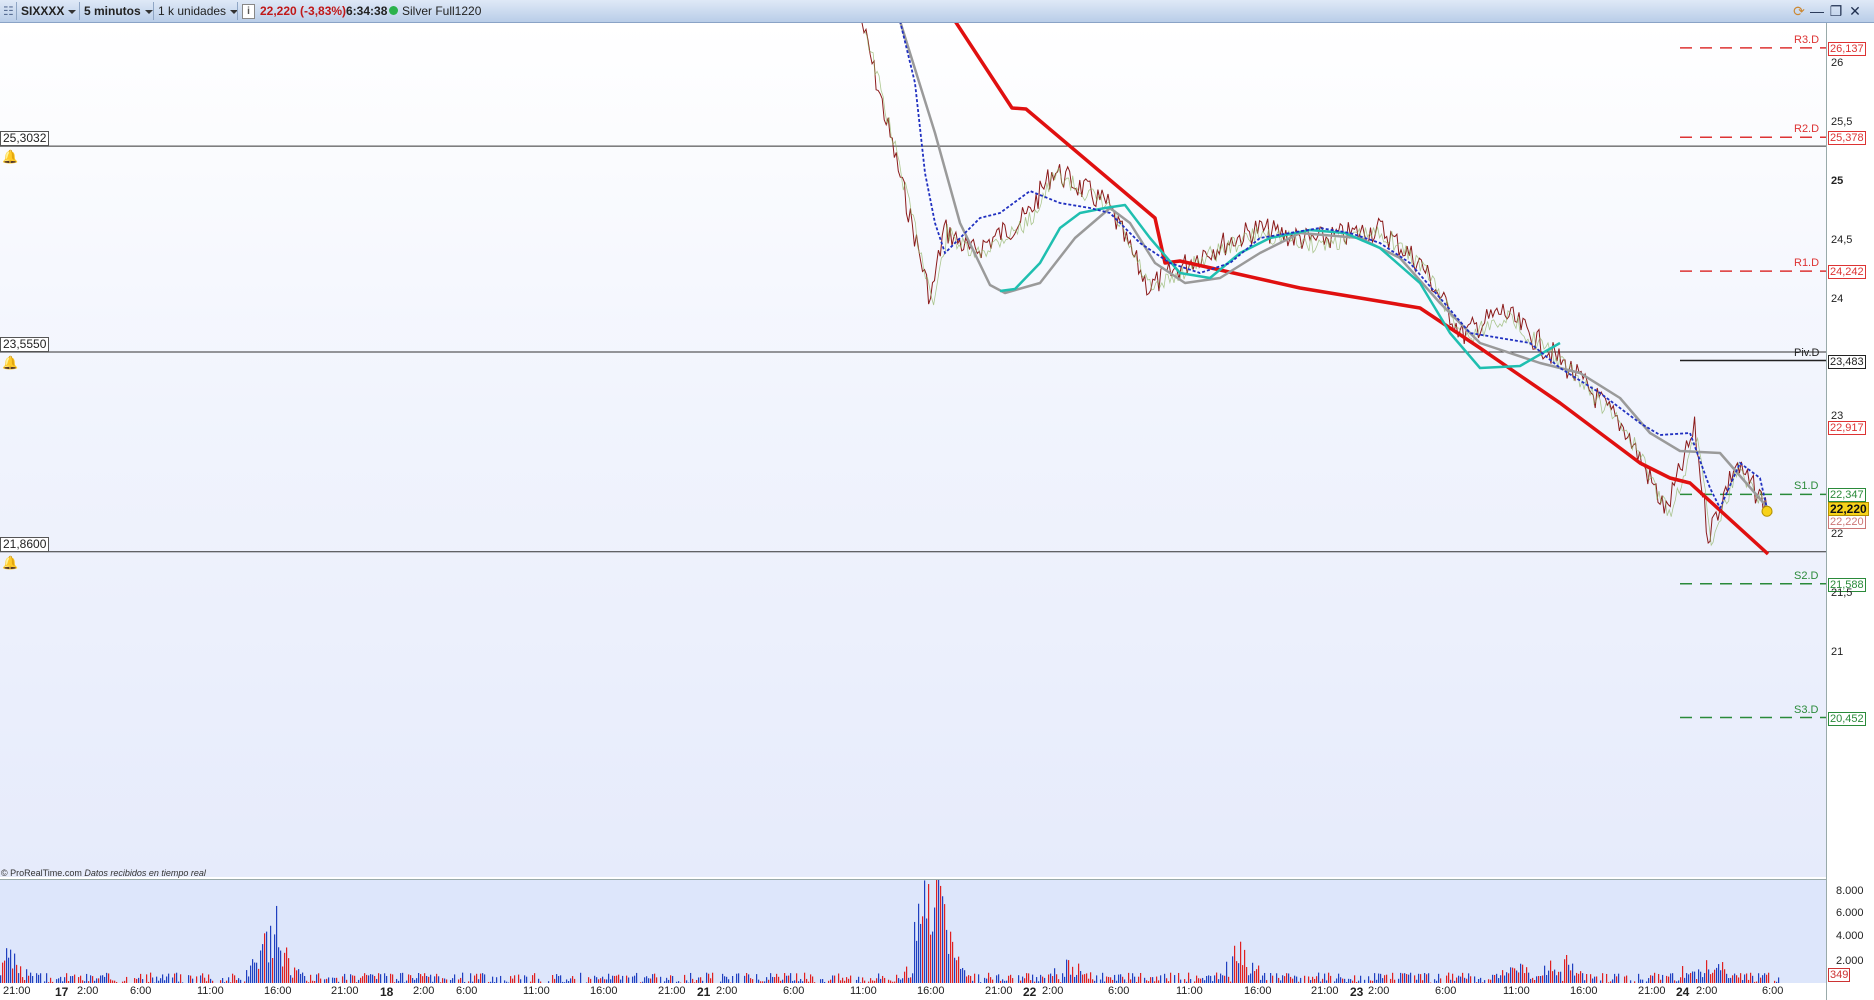 The width and height of the screenshot is (1874, 1000). What do you see at coordinates (192, 11) in the screenshot?
I see `units-label: 1 k unidades` at bounding box center [192, 11].